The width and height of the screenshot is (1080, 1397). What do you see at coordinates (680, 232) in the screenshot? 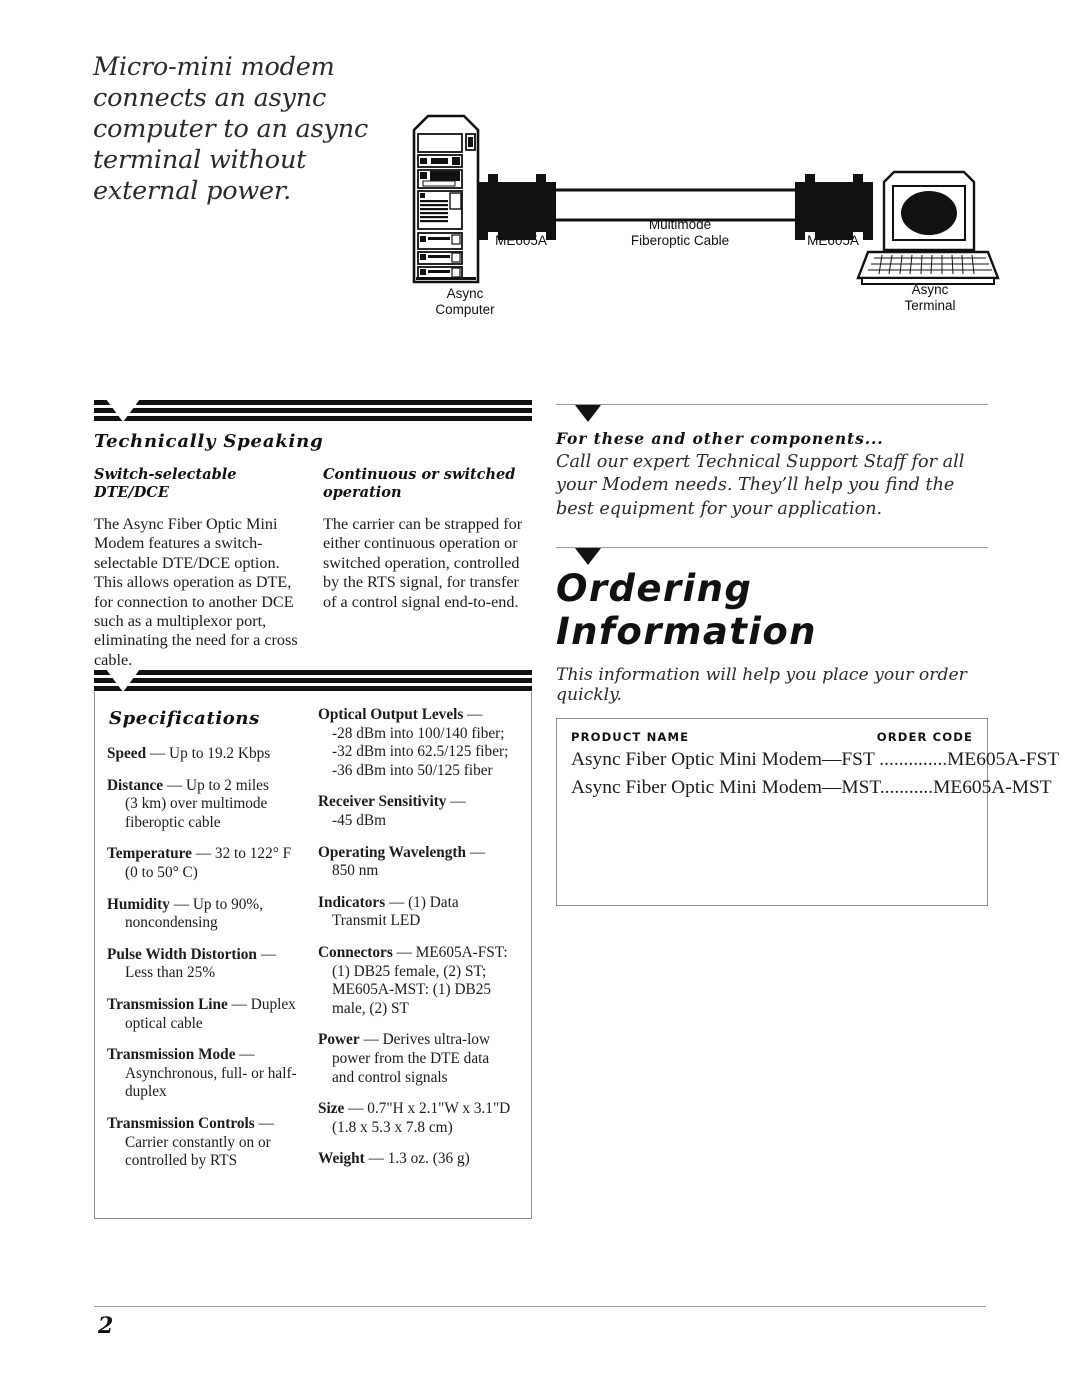
I see `diagram-label-fiberoptic-cable: Multimode Fiberoptic Cable` at bounding box center [680, 232].